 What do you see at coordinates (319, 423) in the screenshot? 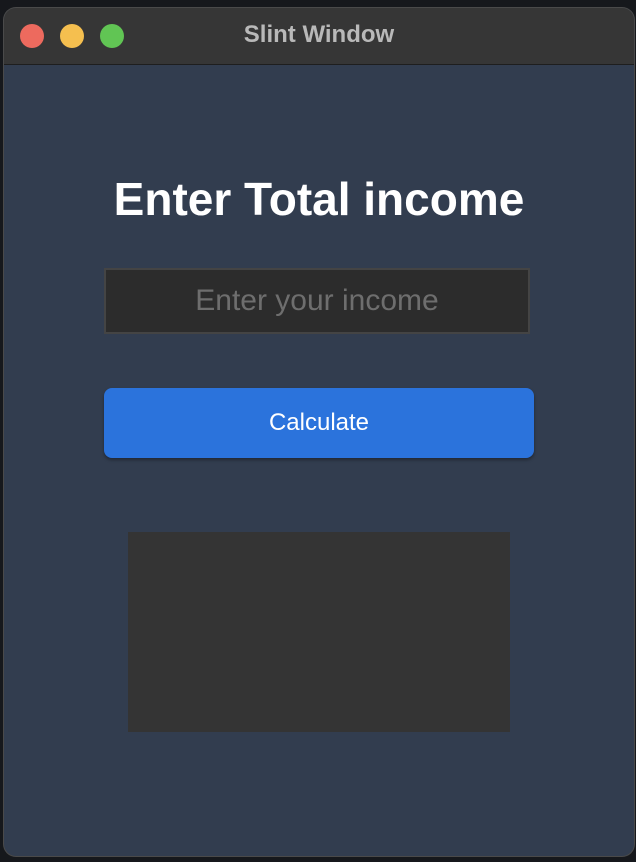
I see `calculate-button: Calculate` at bounding box center [319, 423].